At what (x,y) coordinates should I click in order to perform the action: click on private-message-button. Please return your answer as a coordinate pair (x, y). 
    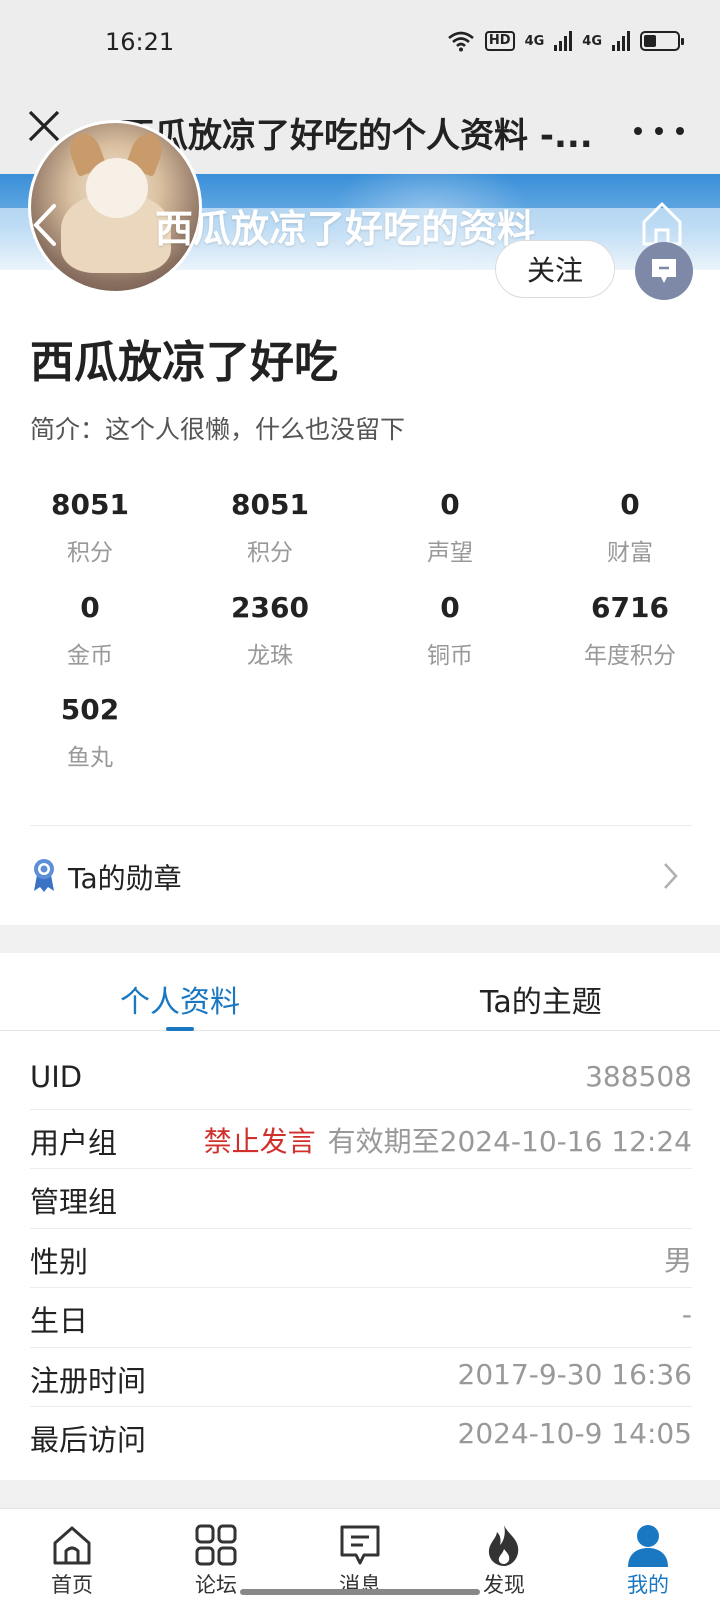
    Looking at the image, I should click on (664, 271).